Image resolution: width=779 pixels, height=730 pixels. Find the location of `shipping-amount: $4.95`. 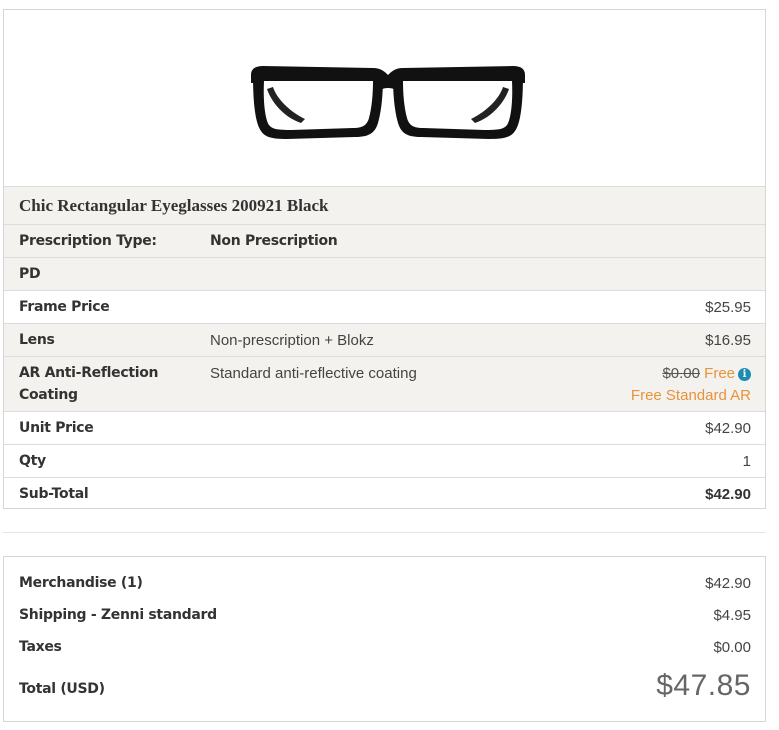

shipping-amount: $4.95 is located at coordinates (732, 615).